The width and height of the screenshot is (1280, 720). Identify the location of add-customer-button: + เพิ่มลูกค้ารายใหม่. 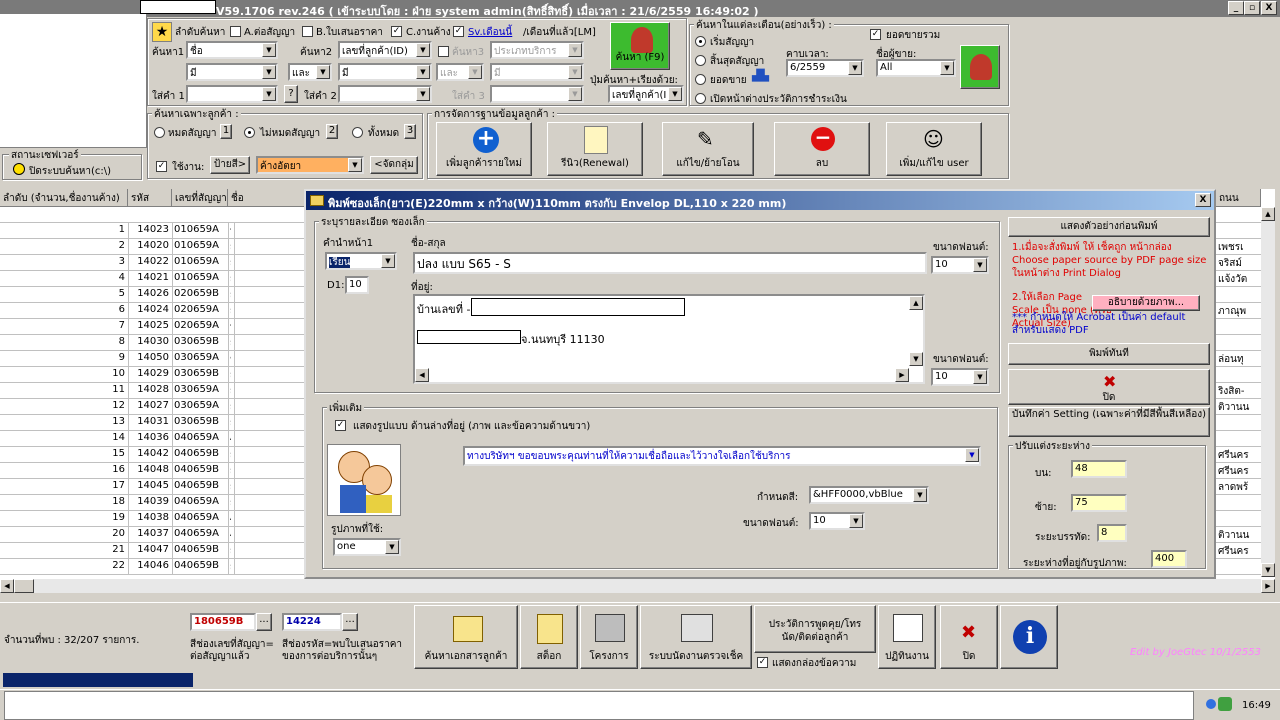
(484, 149).